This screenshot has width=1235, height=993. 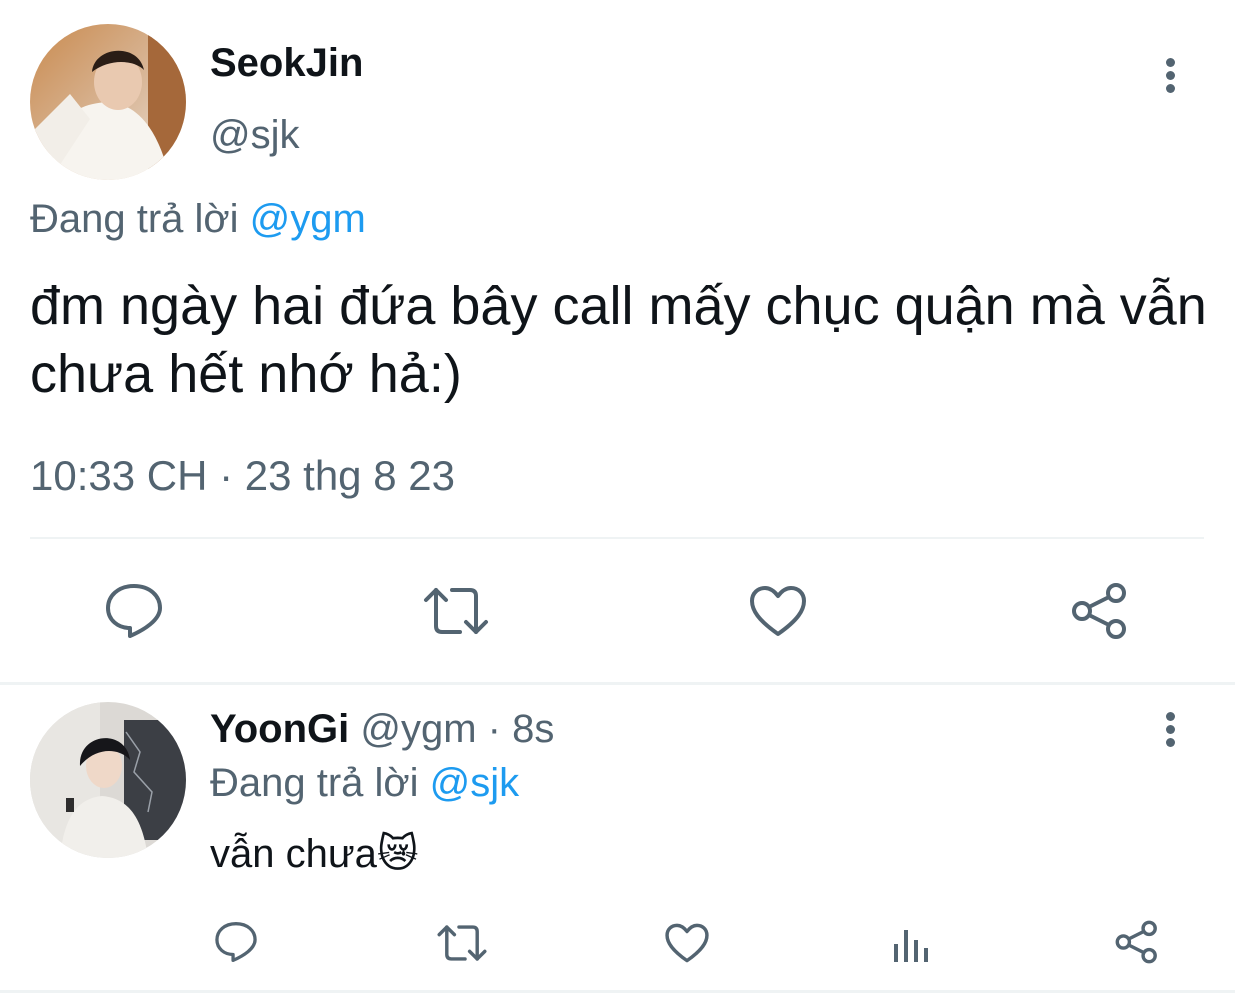 What do you see at coordinates (521, 729) in the screenshot?
I see `reply-time: · 8s` at bounding box center [521, 729].